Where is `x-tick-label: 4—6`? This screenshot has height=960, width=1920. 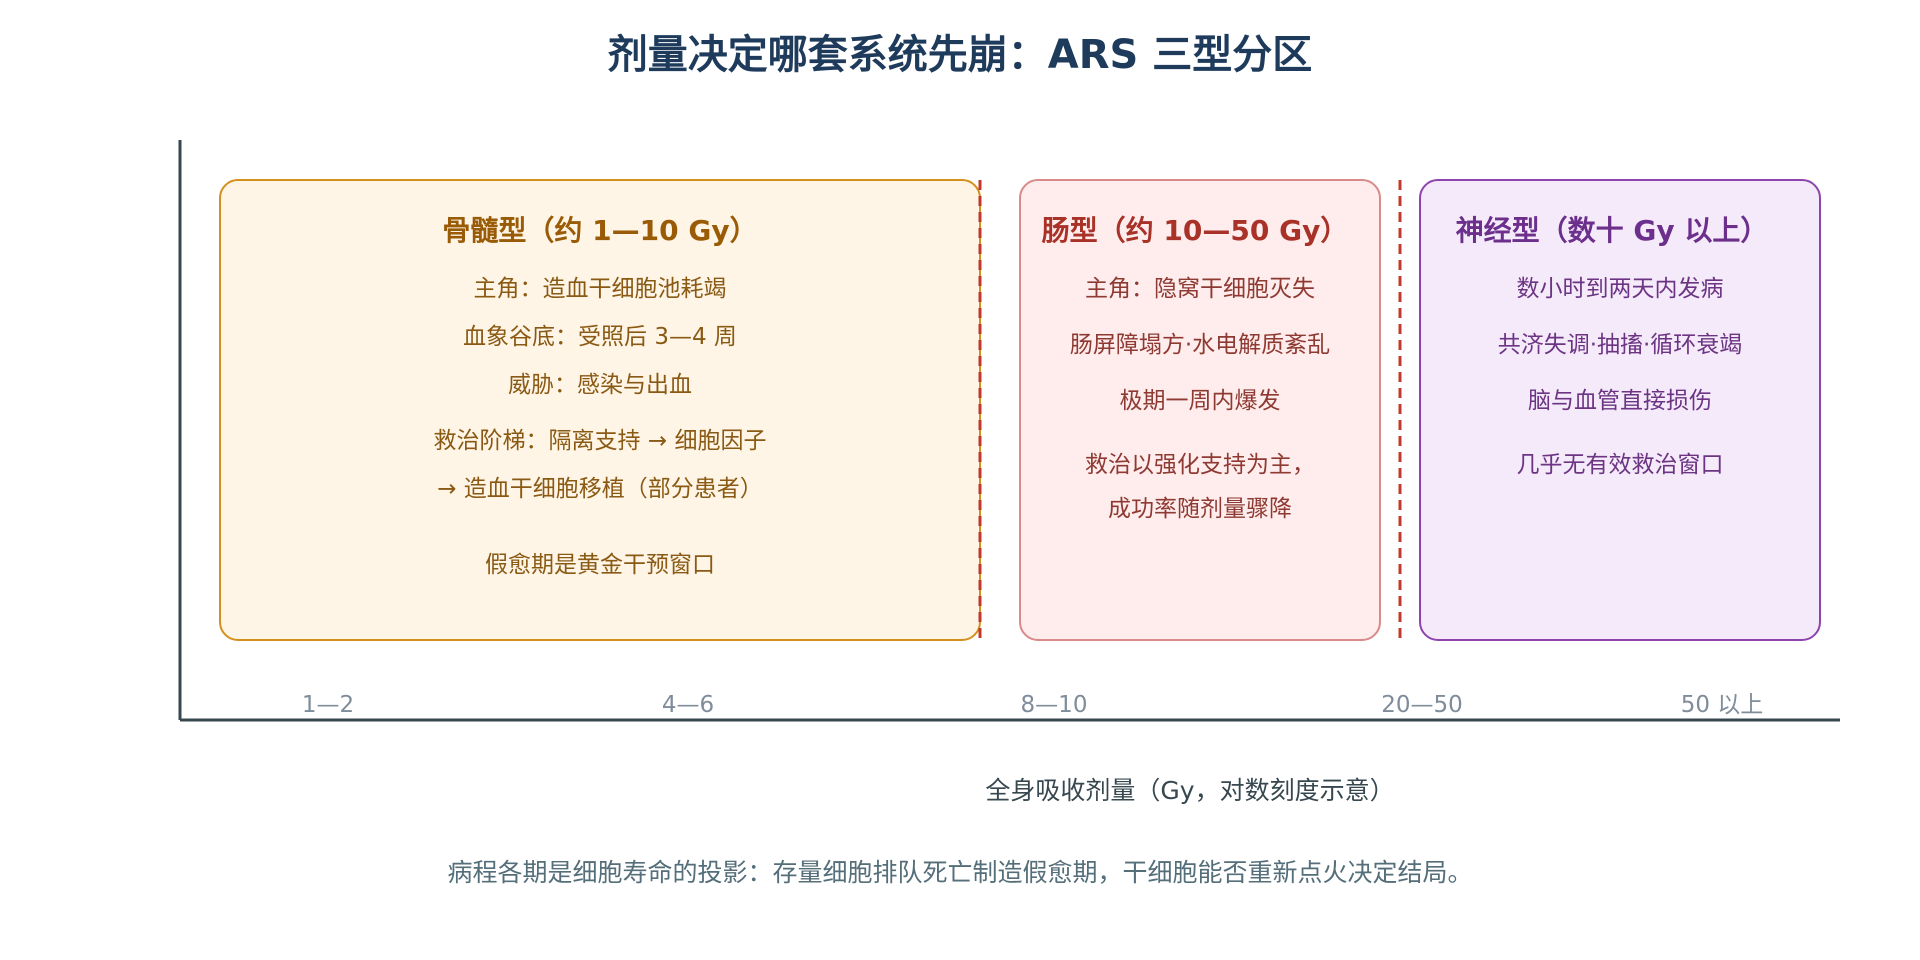
x-tick-label: 4—6 is located at coordinates (688, 705).